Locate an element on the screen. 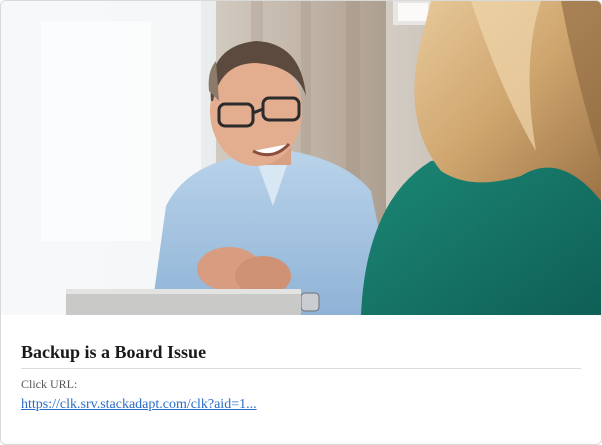  click-url-label: Click URL: is located at coordinates (49, 384).